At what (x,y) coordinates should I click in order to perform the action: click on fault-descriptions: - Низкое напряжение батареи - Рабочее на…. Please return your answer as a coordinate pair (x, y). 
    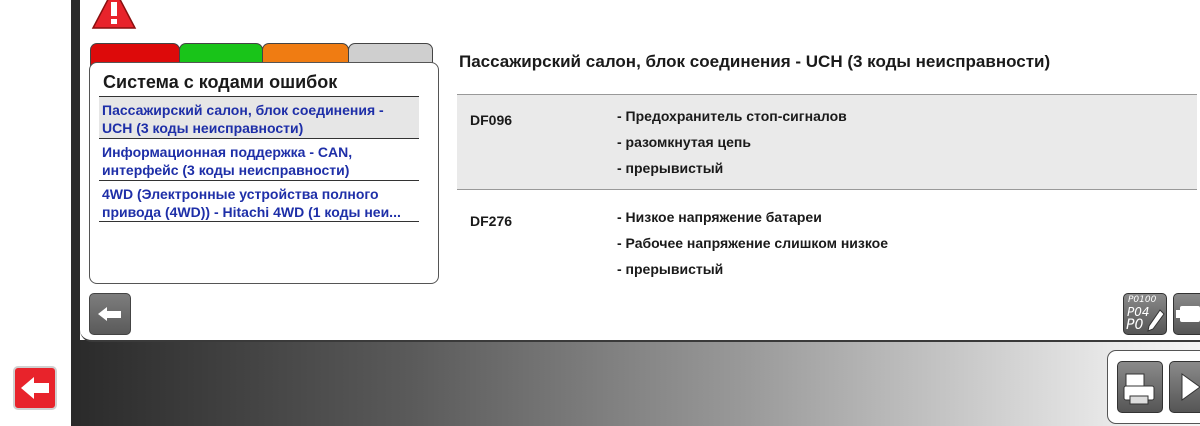
    Looking at the image, I should click on (752, 248).